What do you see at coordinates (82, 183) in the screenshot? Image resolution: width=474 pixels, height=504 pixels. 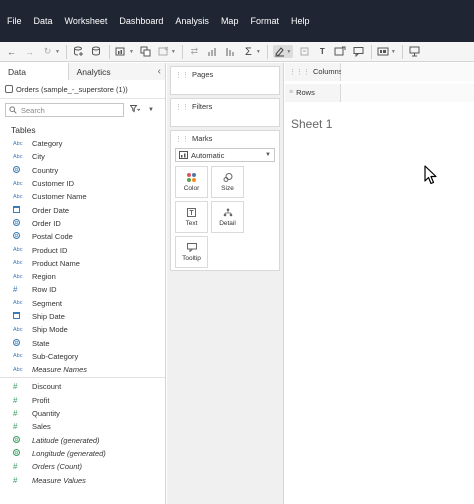 I see `dimension-field: Abc Customer ID` at bounding box center [82, 183].